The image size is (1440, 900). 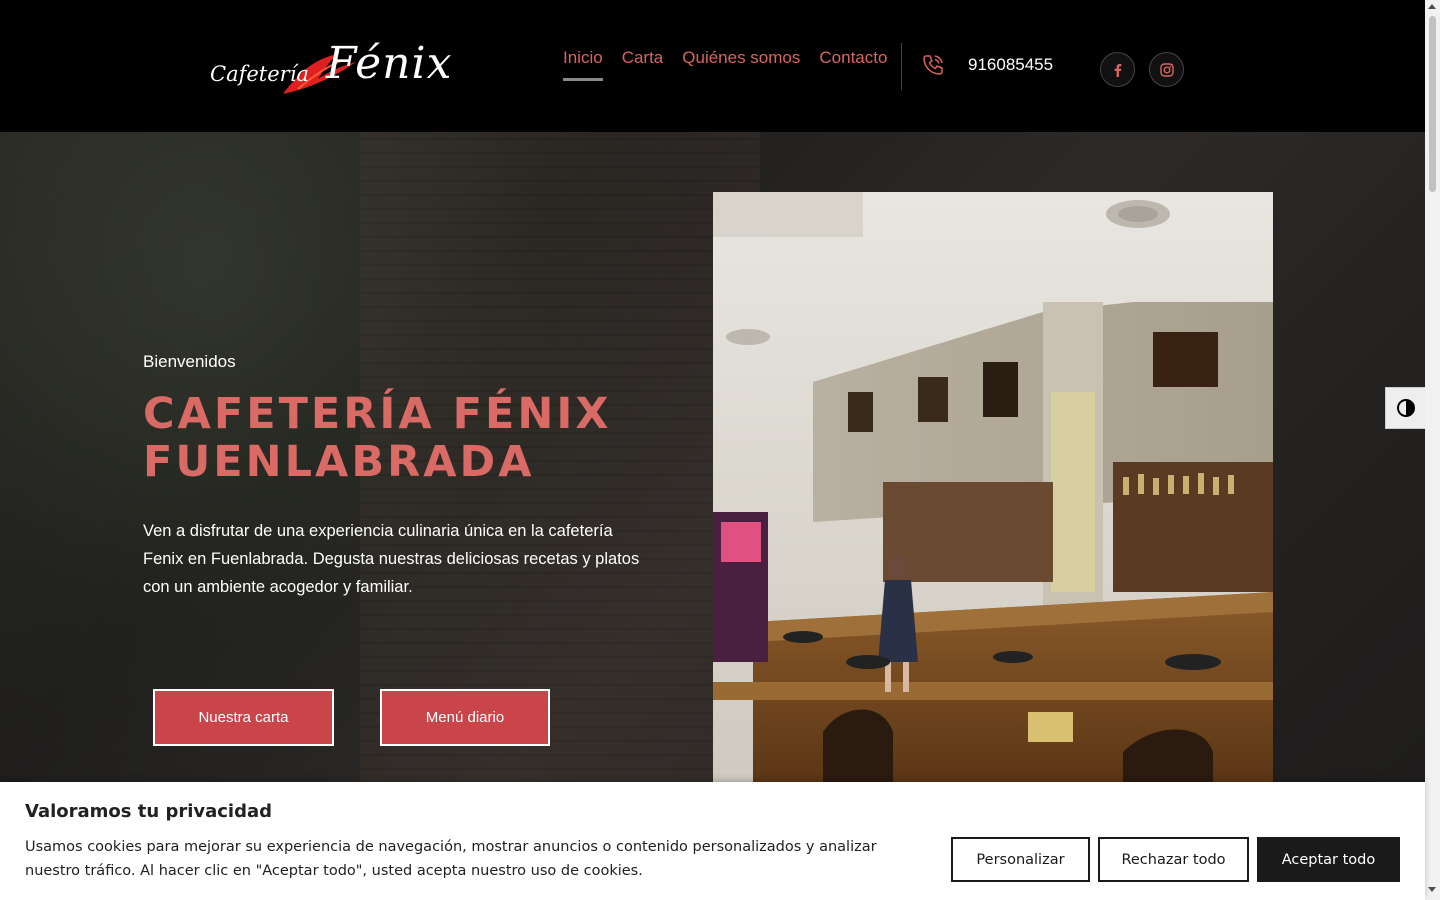 What do you see at coordinates (901, 66) in the screenshot?
I see `nav-divider` at bounding box center [901, 66].